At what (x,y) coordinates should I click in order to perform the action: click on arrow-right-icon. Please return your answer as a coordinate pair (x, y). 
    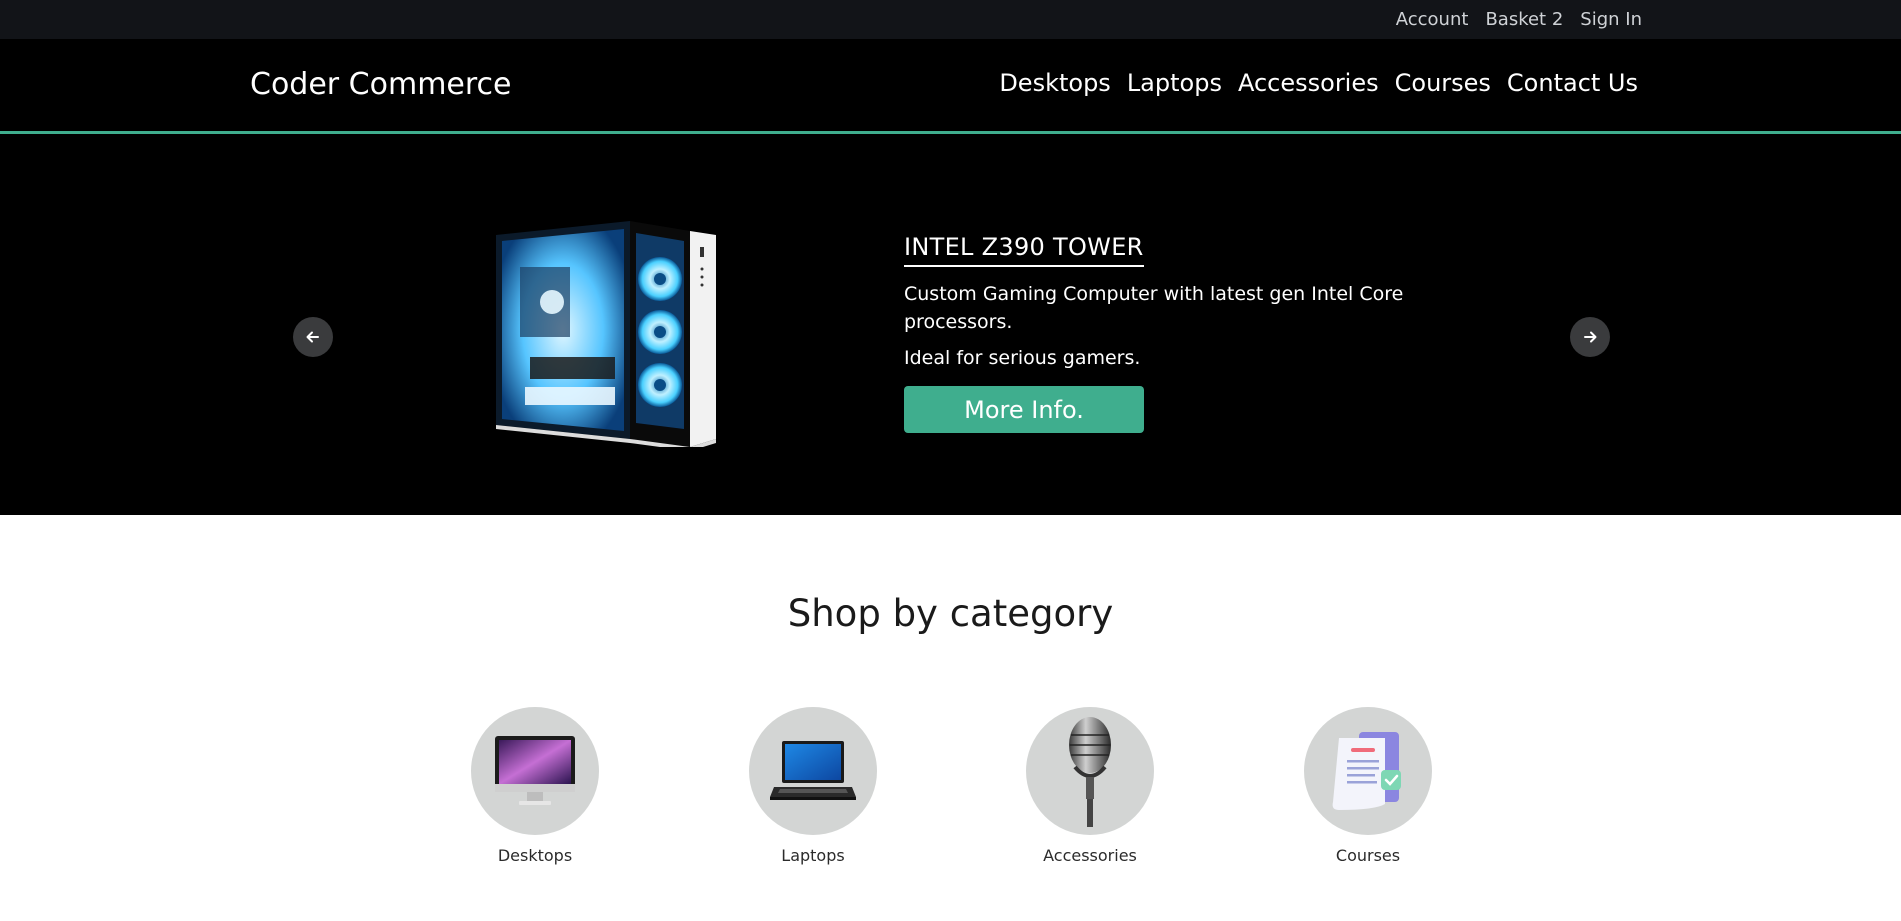
    Looking at the image, I should click on (1590, 337).